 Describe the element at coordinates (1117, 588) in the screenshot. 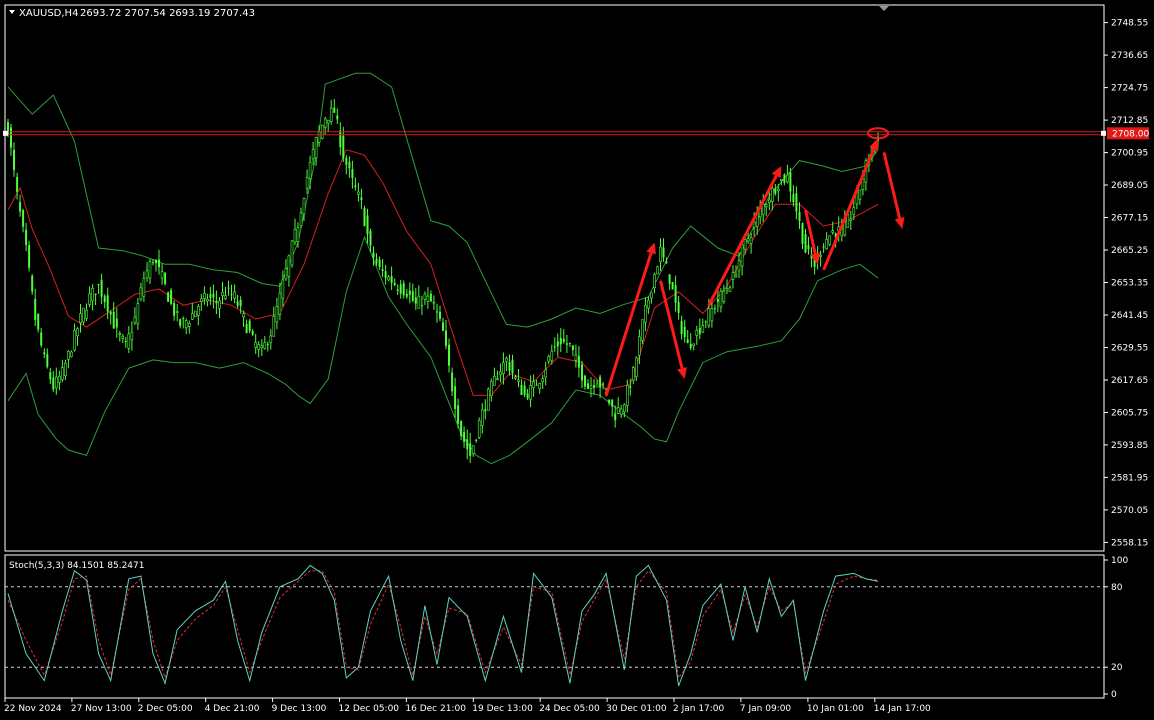

I see `stoch-tick-label: 80` at that location.